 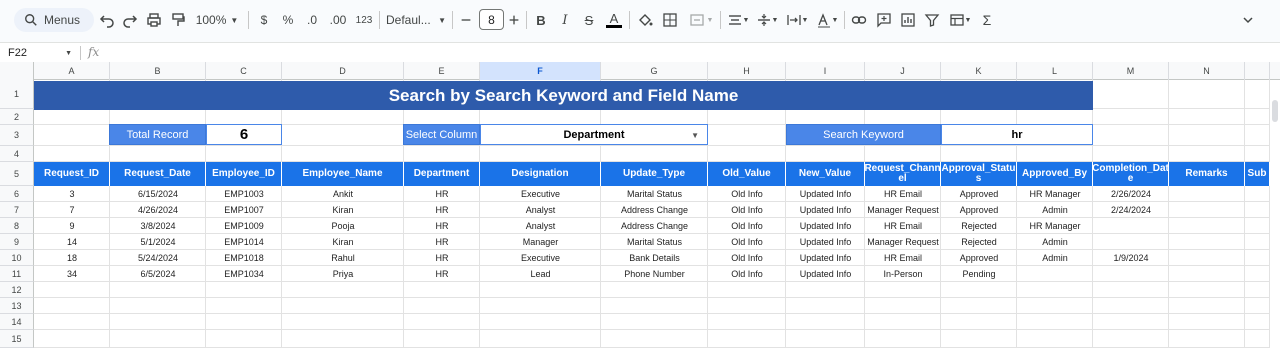 I want to click on number-format-button: 123, so click(x=364, y=20).